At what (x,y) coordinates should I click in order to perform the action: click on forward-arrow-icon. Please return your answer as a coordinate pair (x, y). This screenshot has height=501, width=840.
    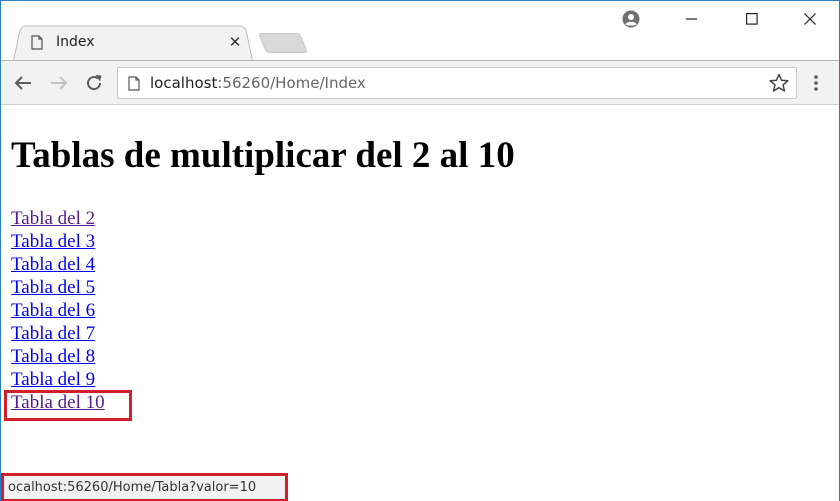
    Looking at the image, I should click on (59, 83).